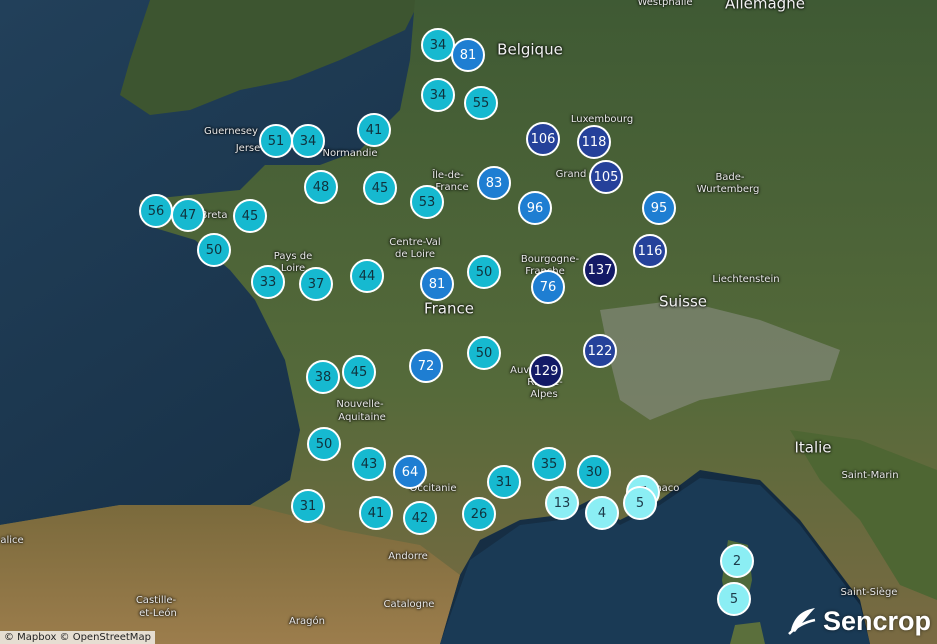  I want to click on cluster-marker-auvergne: 72, so click(426, 366).